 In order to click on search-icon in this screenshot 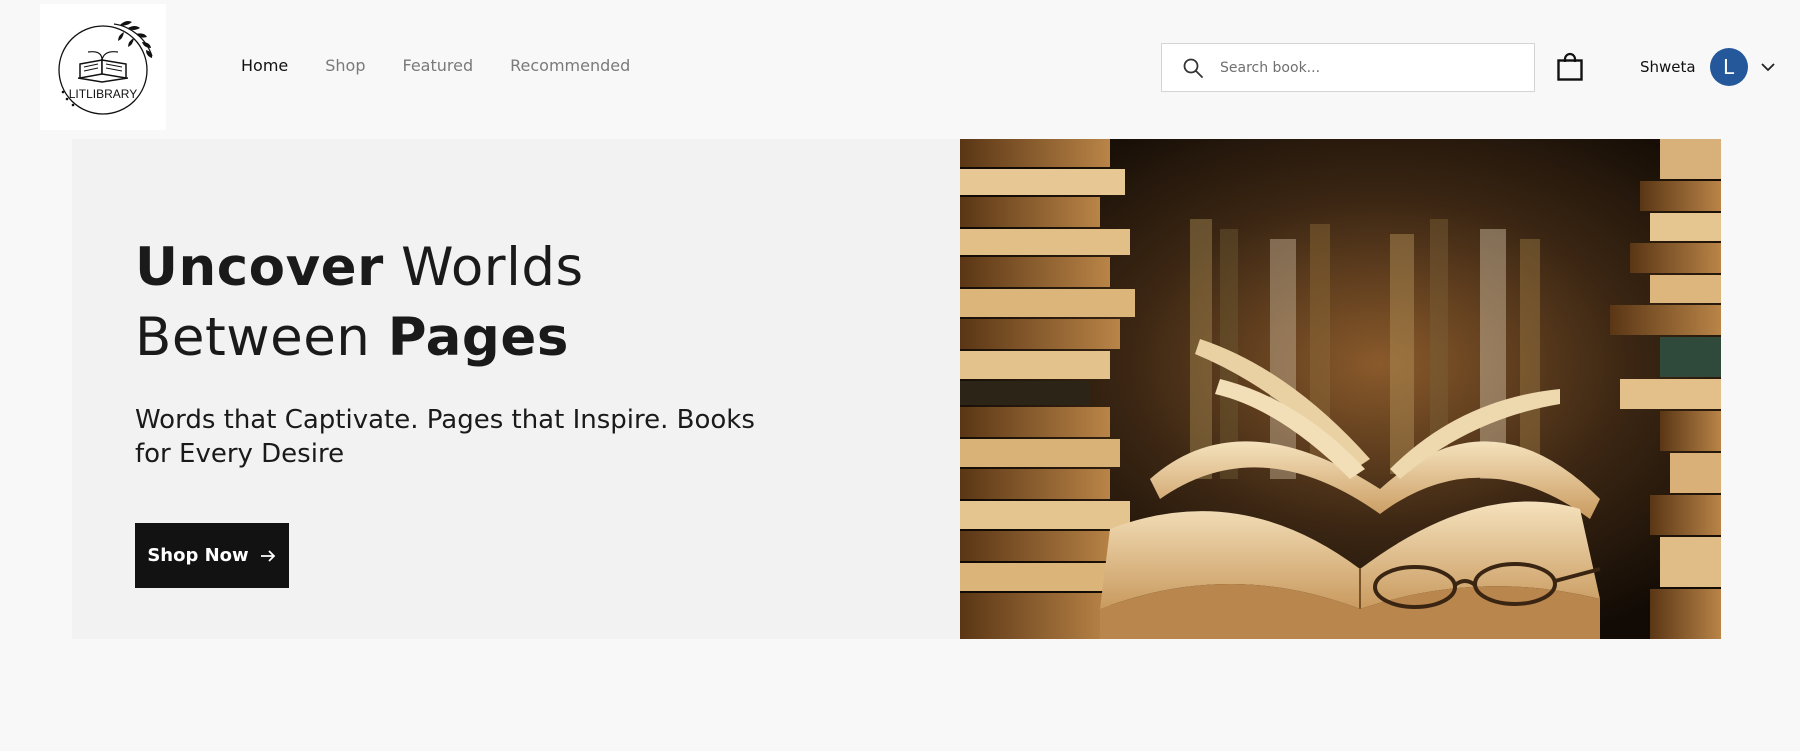, I will do `click(1193, 68)`.